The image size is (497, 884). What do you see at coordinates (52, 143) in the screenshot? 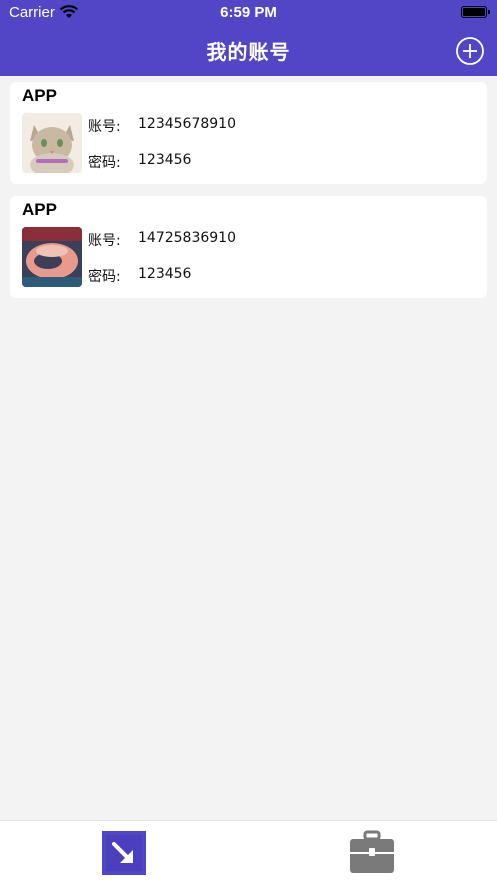
I see `cat-avatar-image` at bounding box center [52, 143].